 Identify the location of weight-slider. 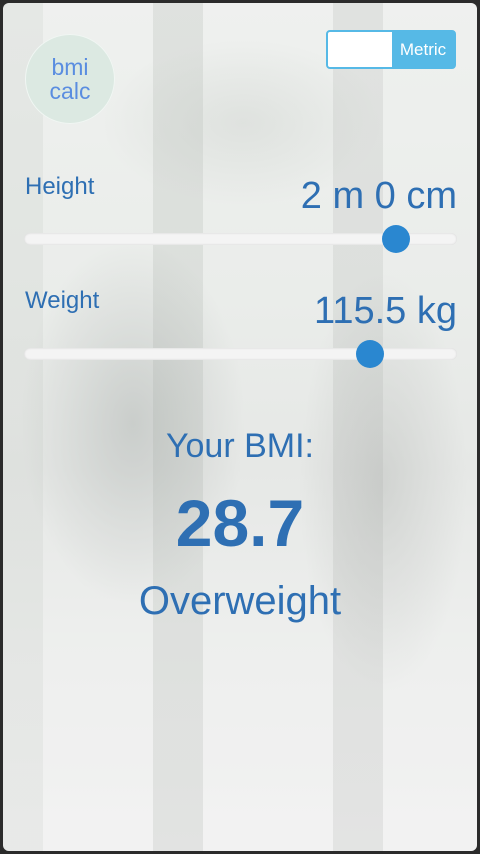
(240, 354).